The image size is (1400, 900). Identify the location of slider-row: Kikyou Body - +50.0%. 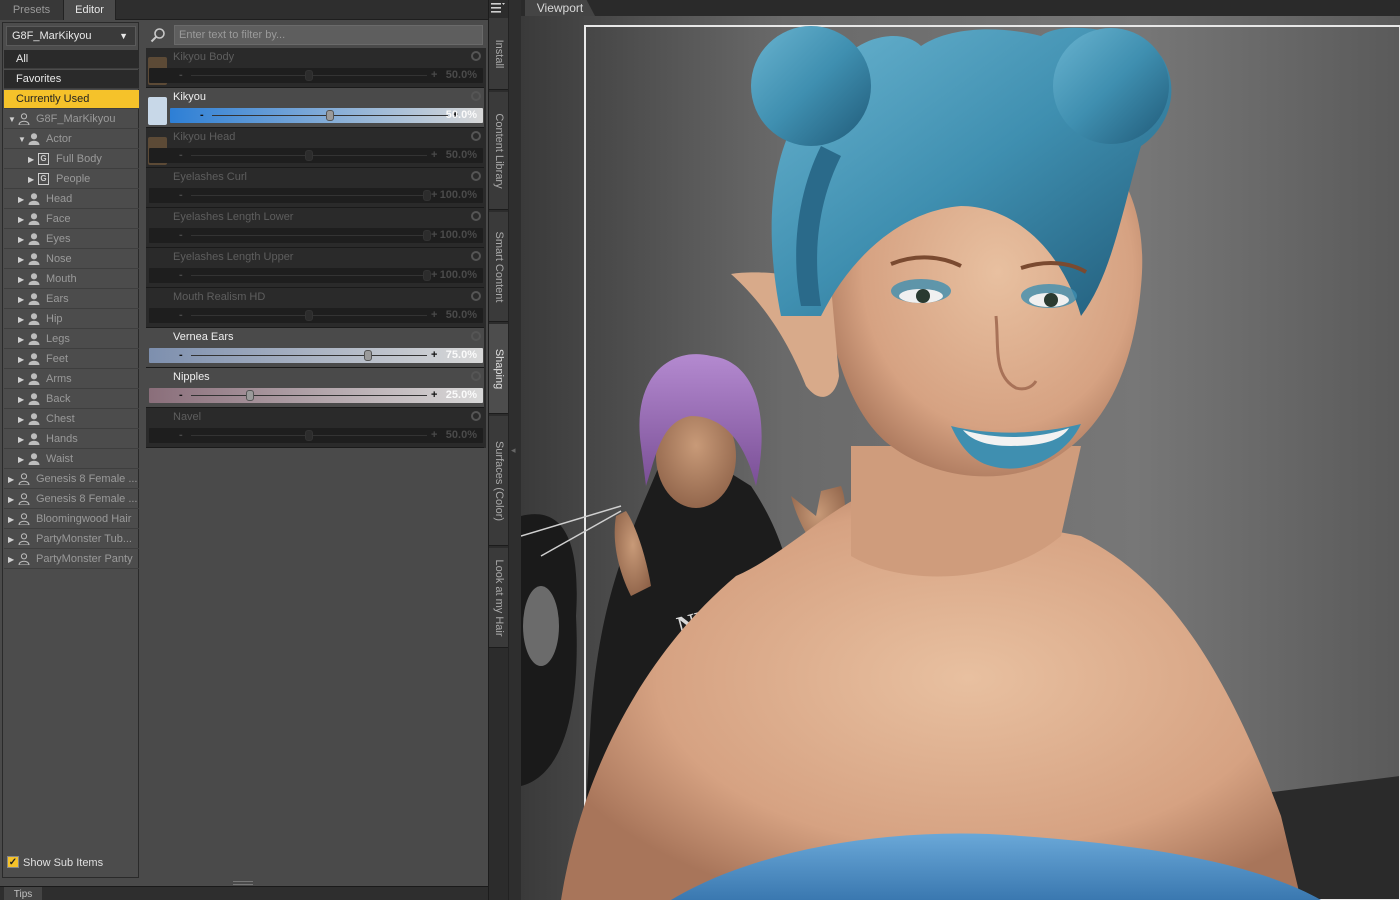
(315, 68).